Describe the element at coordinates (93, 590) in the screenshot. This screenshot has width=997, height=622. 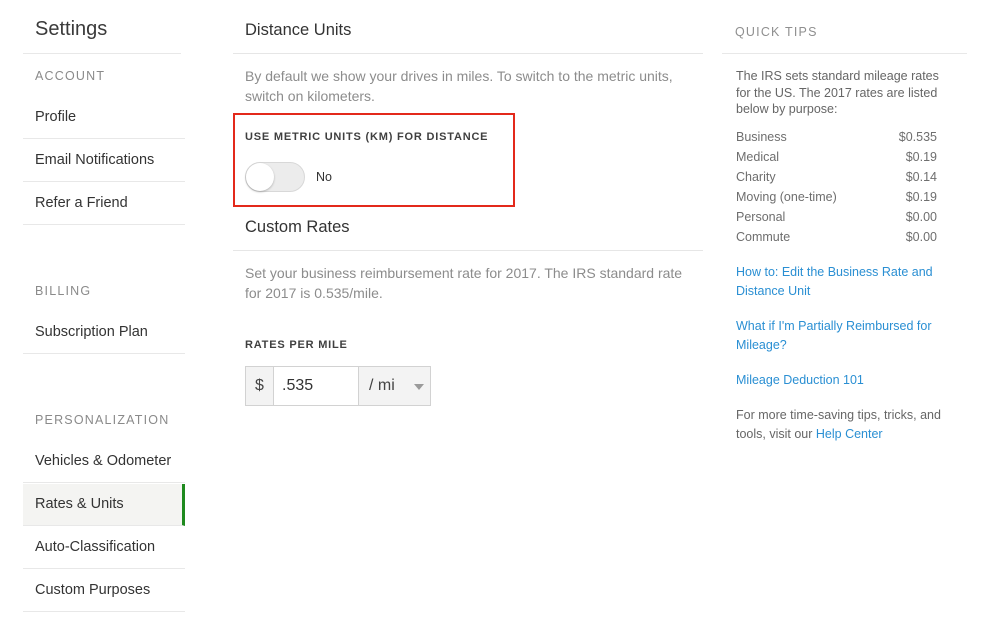
I see `sidebar-item-label: Custom Purposes` at that location.